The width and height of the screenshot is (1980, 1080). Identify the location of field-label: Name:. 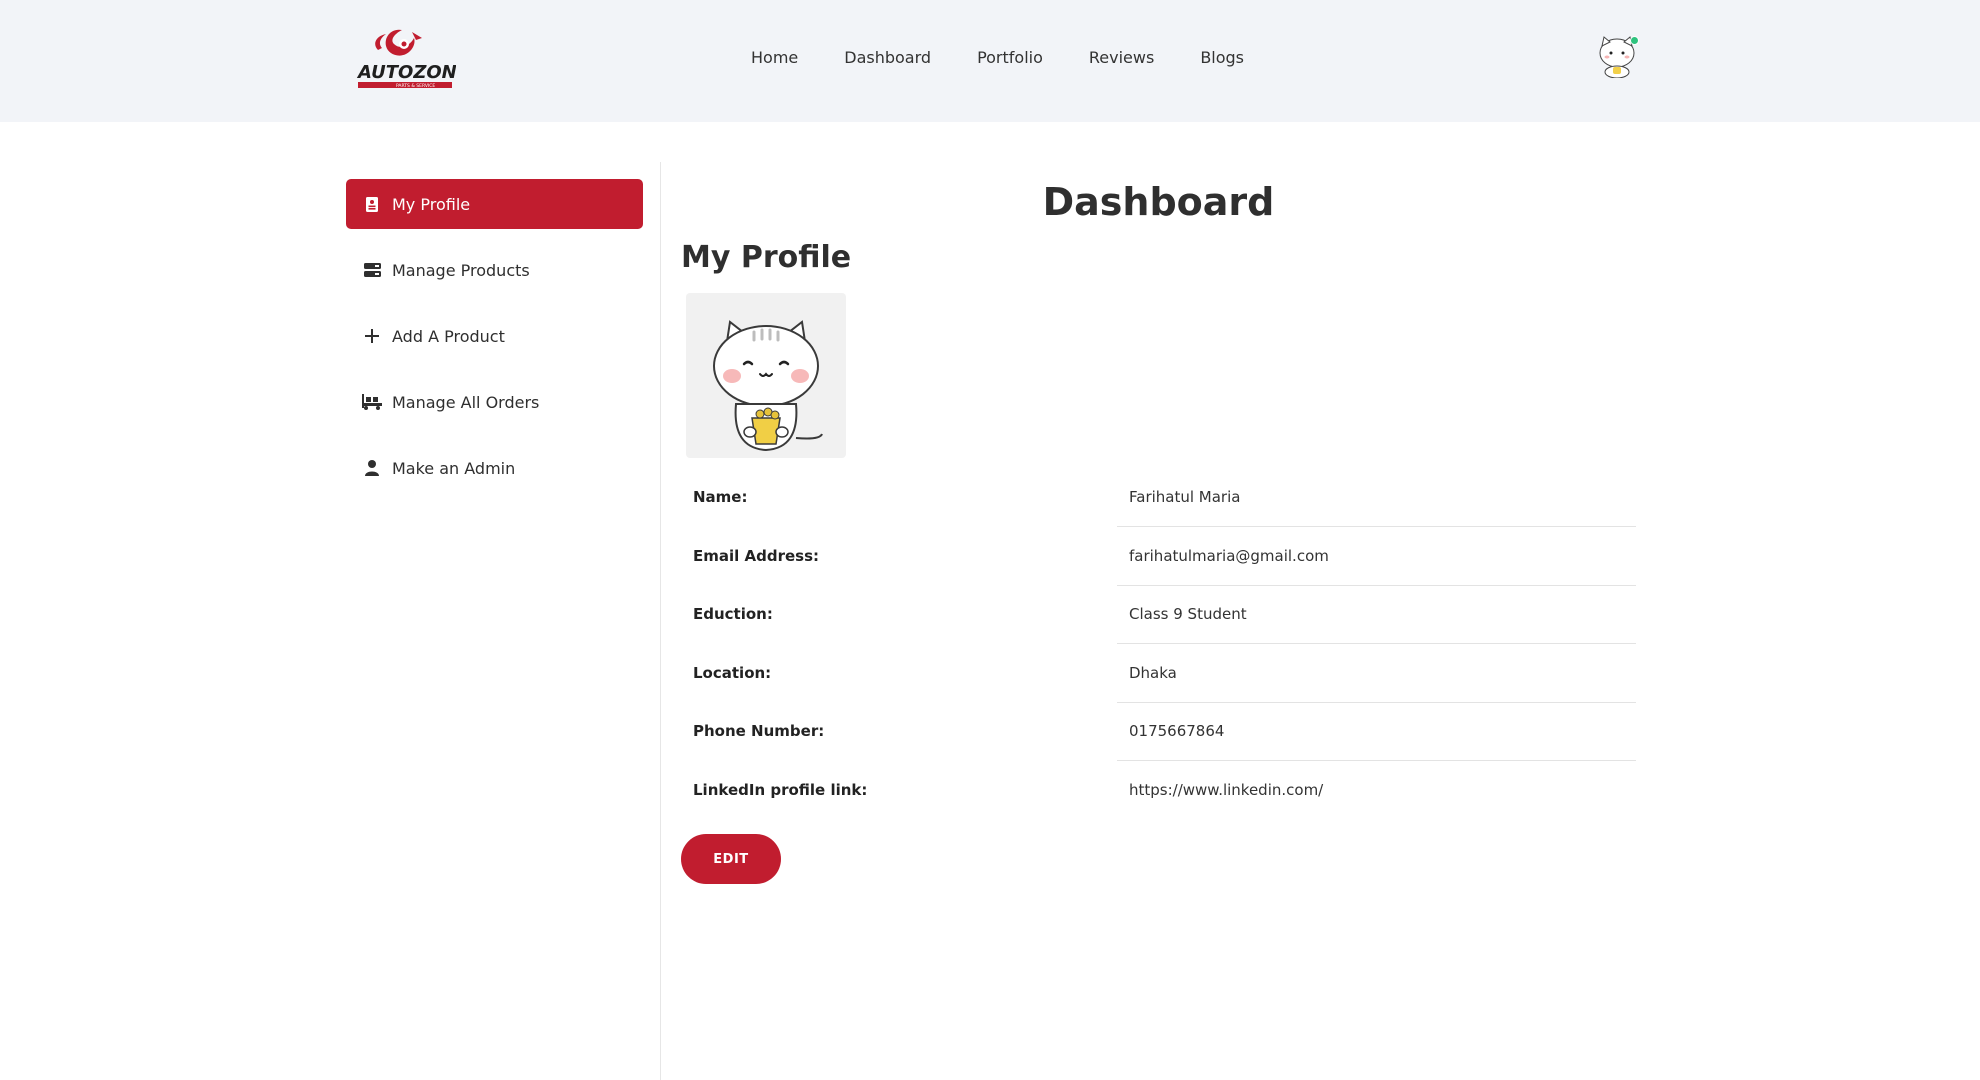
(720, 497).